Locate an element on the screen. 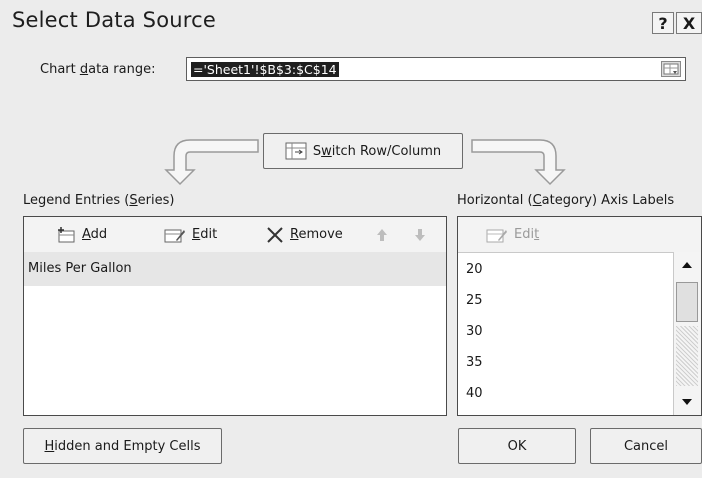 This screenshot has height=478, width=702. category-item: 40 is located at coordinates (474, 393).